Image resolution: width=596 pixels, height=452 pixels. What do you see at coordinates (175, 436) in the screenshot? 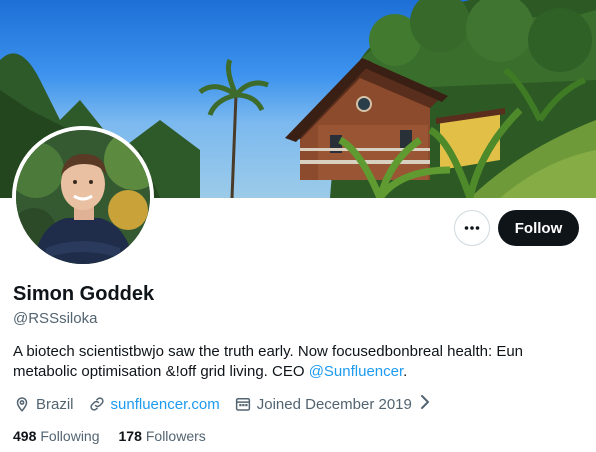
I see `followers-label: Followers` at bounding box center [175, 436].